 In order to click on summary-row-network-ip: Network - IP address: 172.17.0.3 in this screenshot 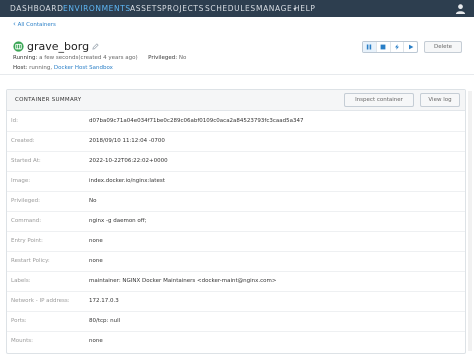, I will do `click(236, 302)`.